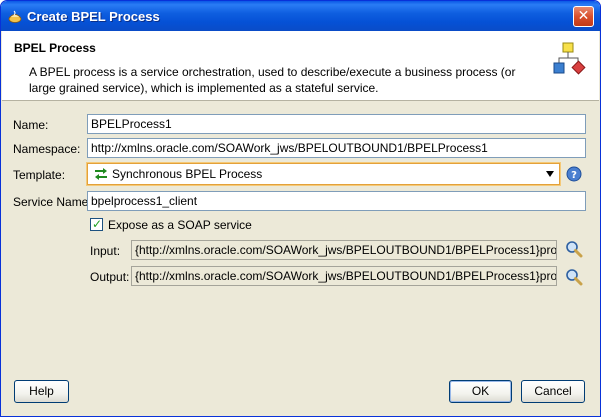 The height and width of the screenshot is (417, 601). I want to click on expose-soap-label: Expose as a SOAP service, so click(180, 225).